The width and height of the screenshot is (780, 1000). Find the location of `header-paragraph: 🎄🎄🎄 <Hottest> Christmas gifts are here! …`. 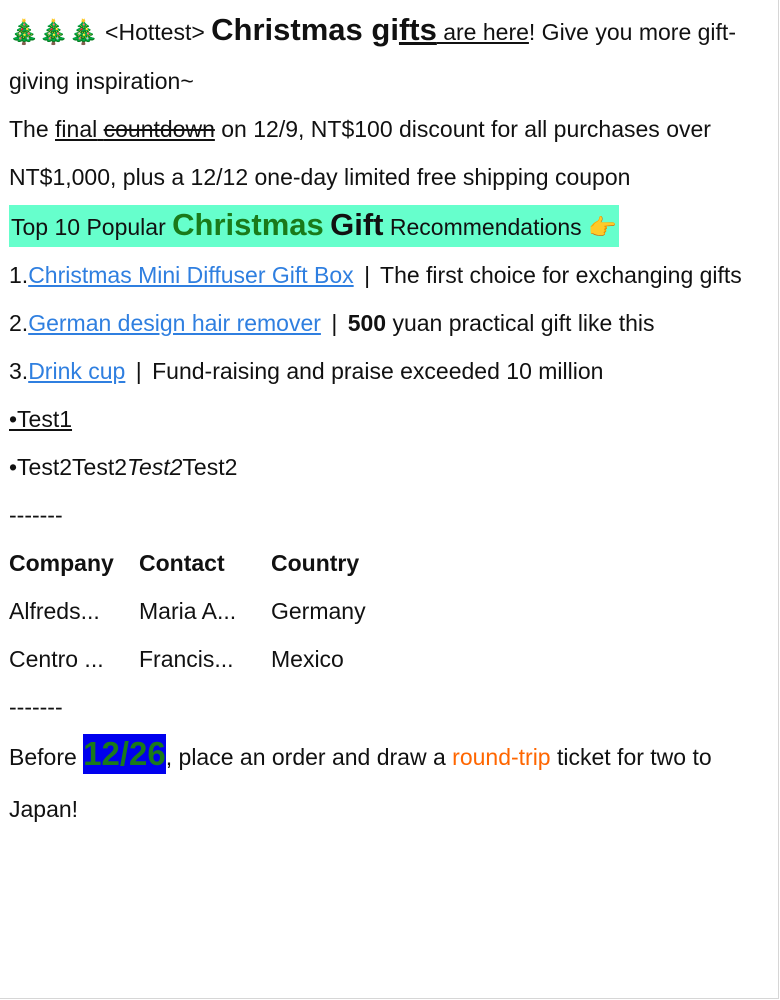

header-paragraph: 🎄🎄🎄 <Hottest> Christmas gifts are here! … is located at coordinates (390, 55).